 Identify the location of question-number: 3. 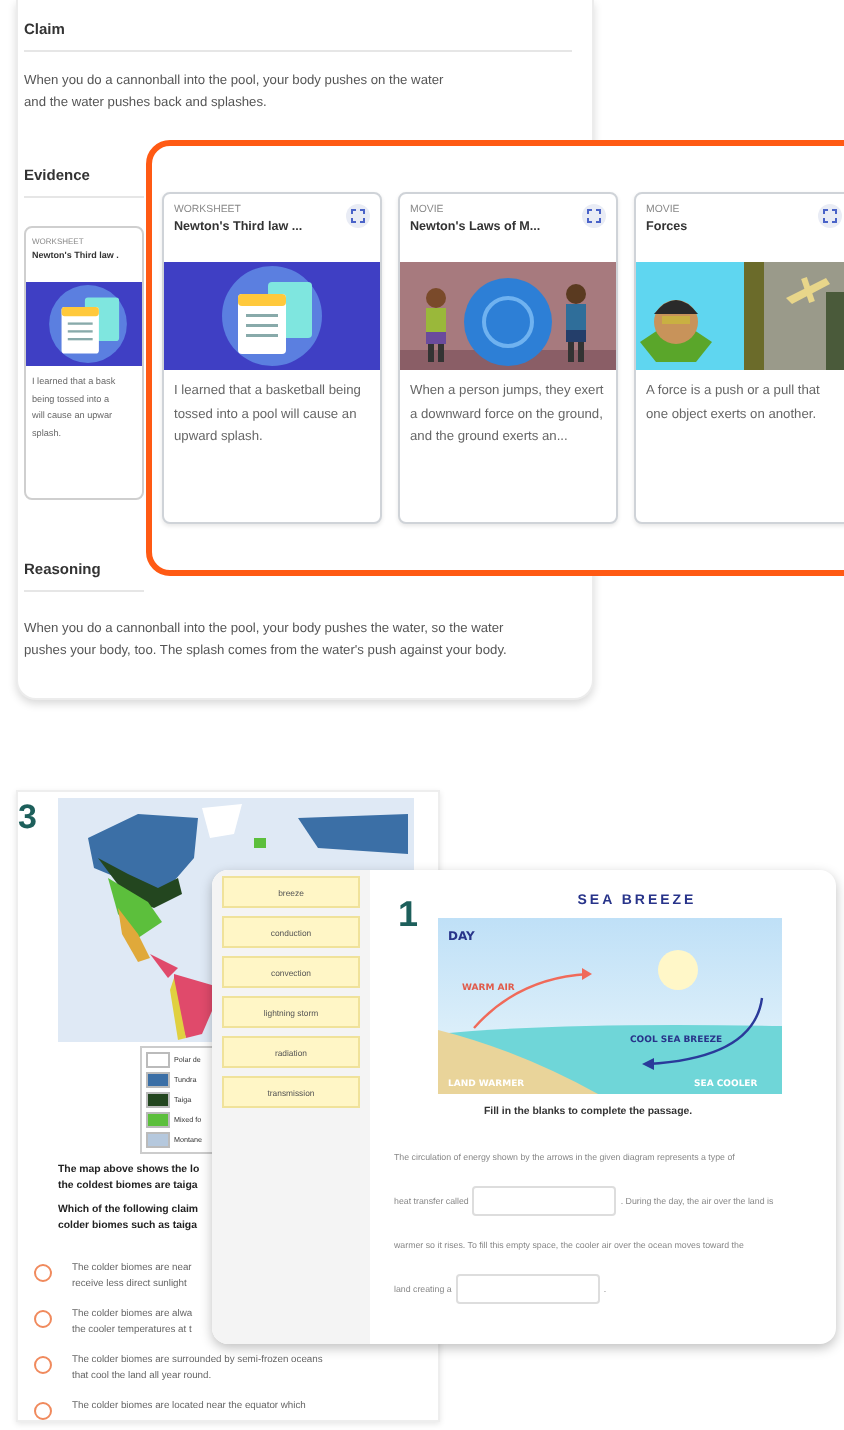
(28, 818).